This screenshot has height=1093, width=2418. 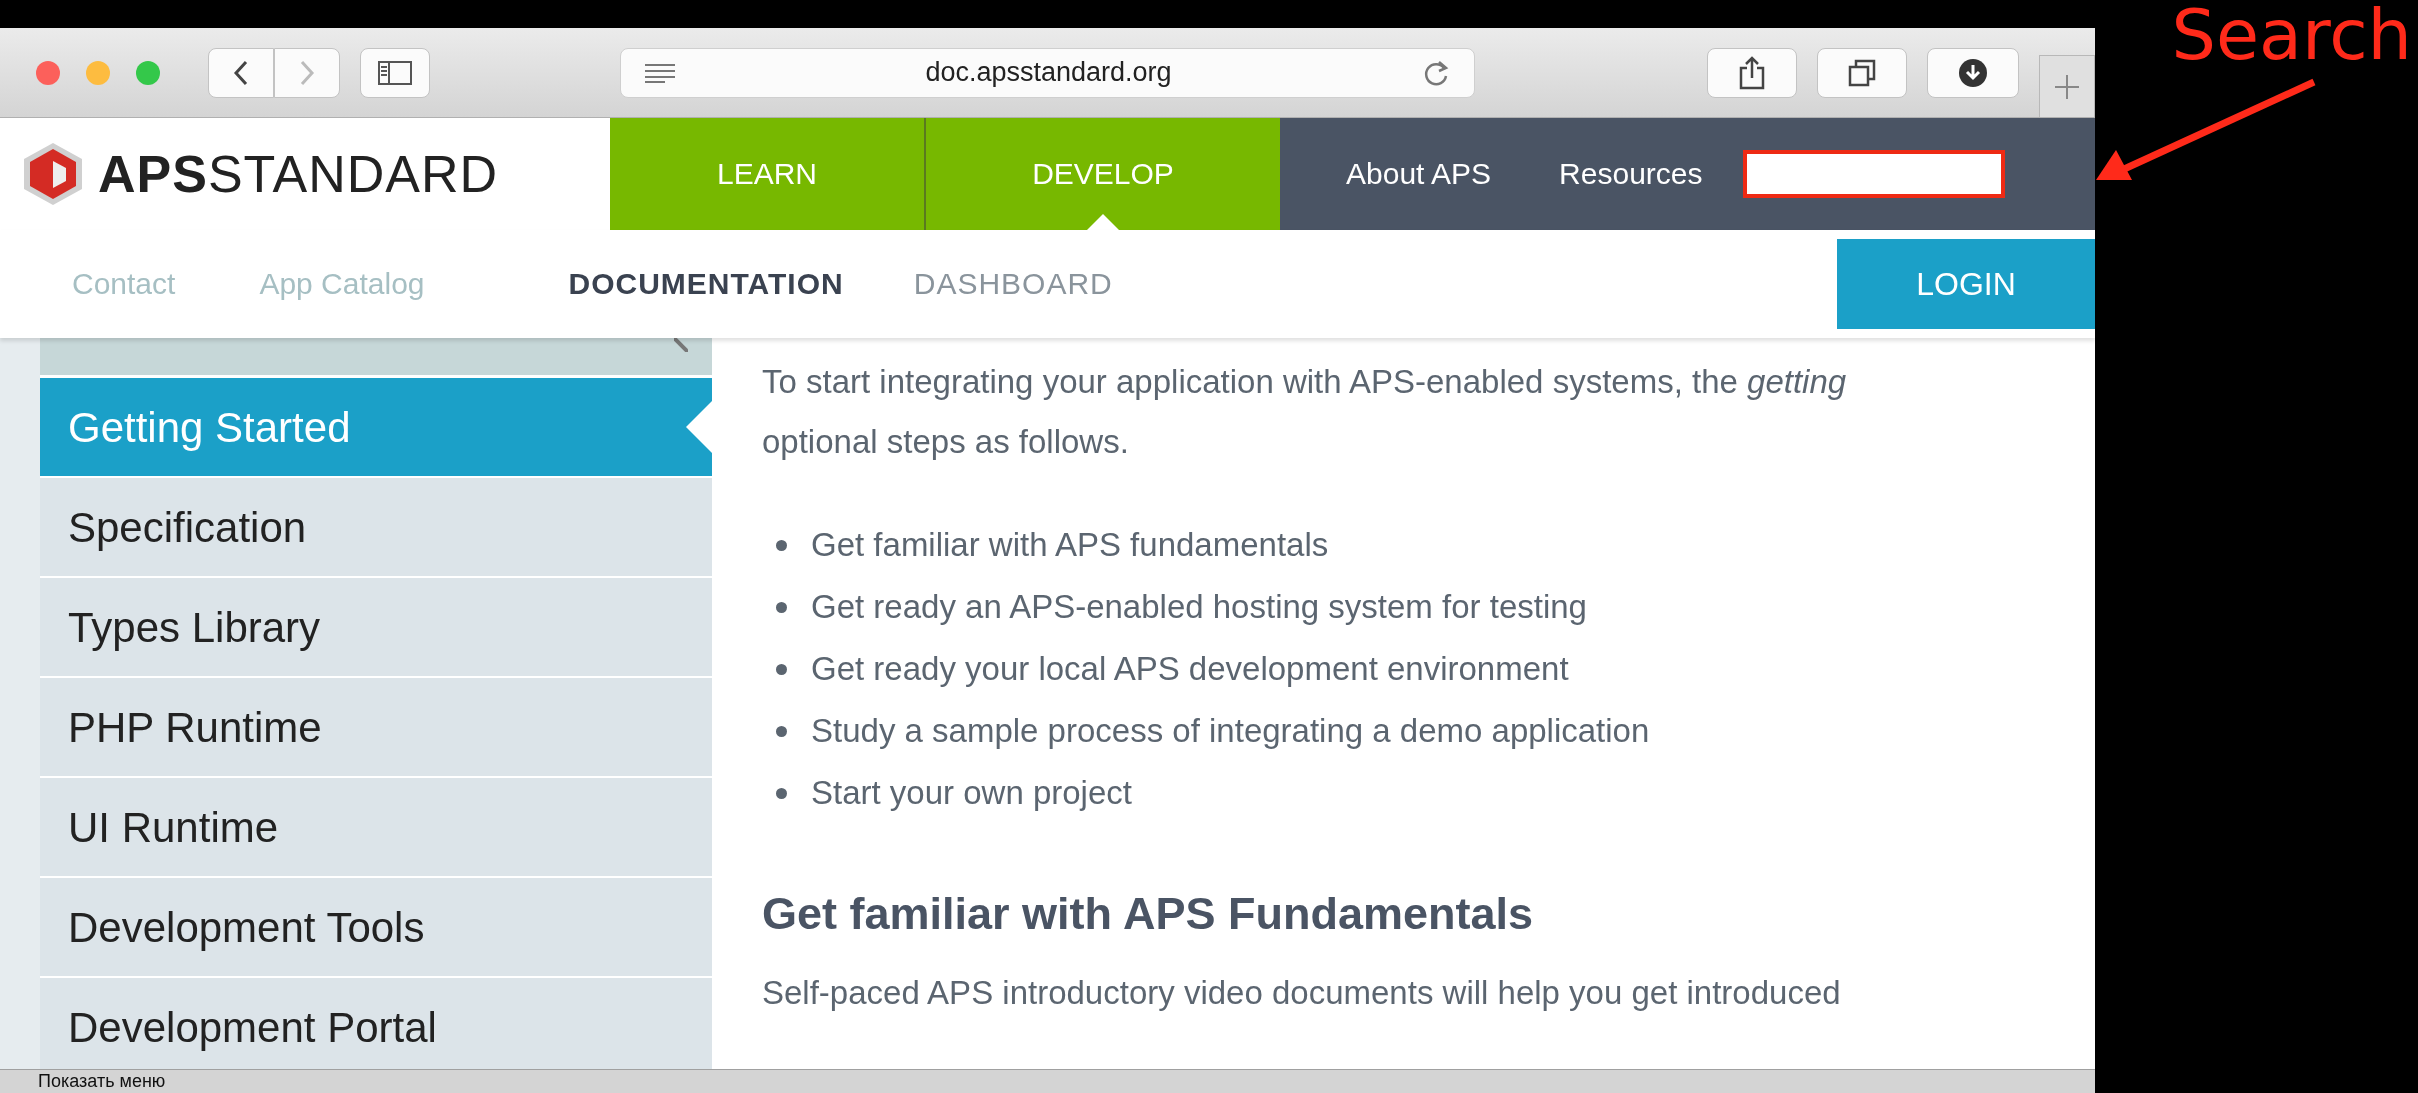 I want to click on nav-link: Resources, so click(x=1631, y=174).